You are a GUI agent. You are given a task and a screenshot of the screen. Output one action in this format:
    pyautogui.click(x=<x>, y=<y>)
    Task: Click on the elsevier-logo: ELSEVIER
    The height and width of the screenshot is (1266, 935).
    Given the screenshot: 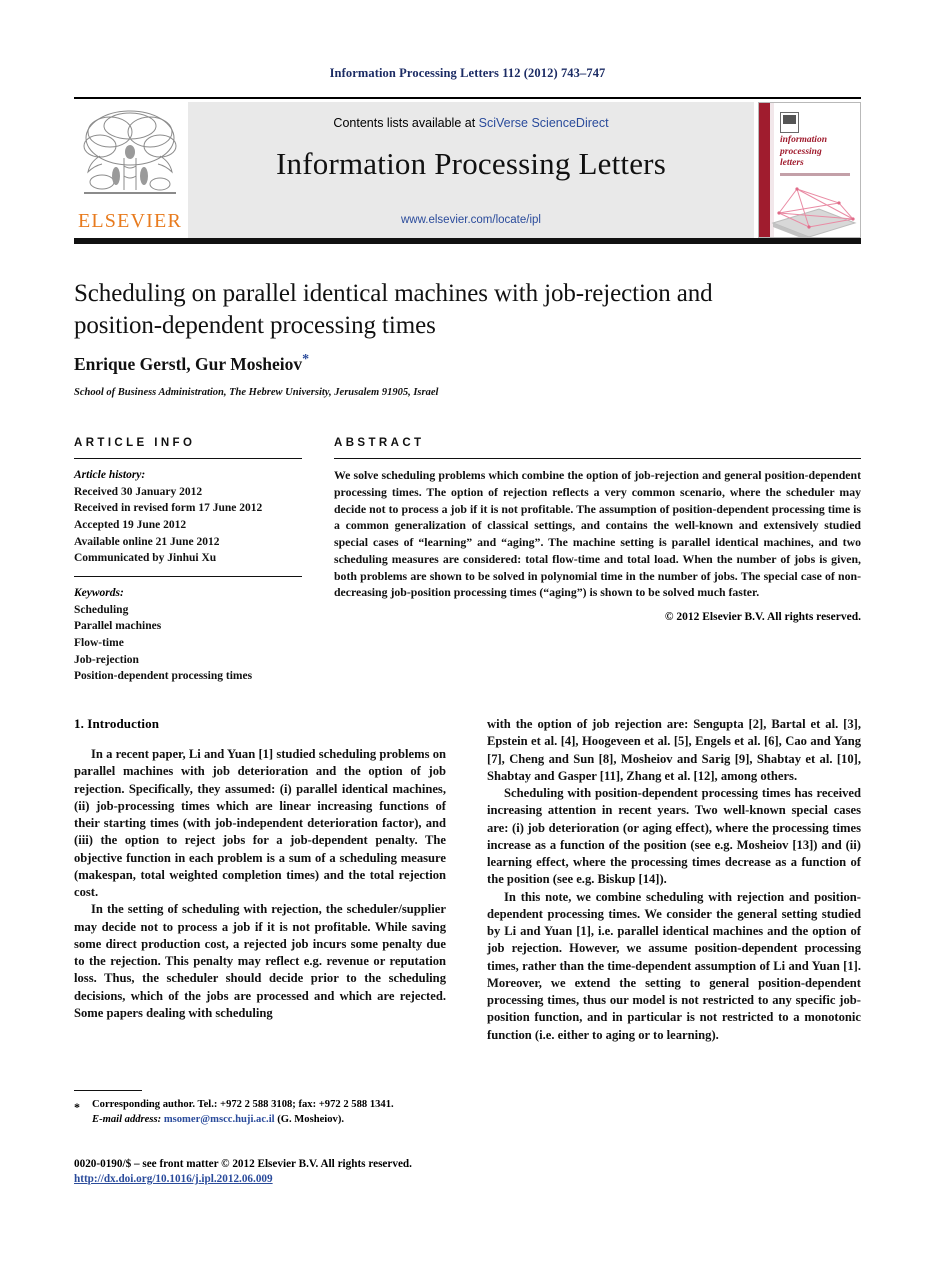 What is the action you would take?
    pyautogui.click(x=130, y=170)
    